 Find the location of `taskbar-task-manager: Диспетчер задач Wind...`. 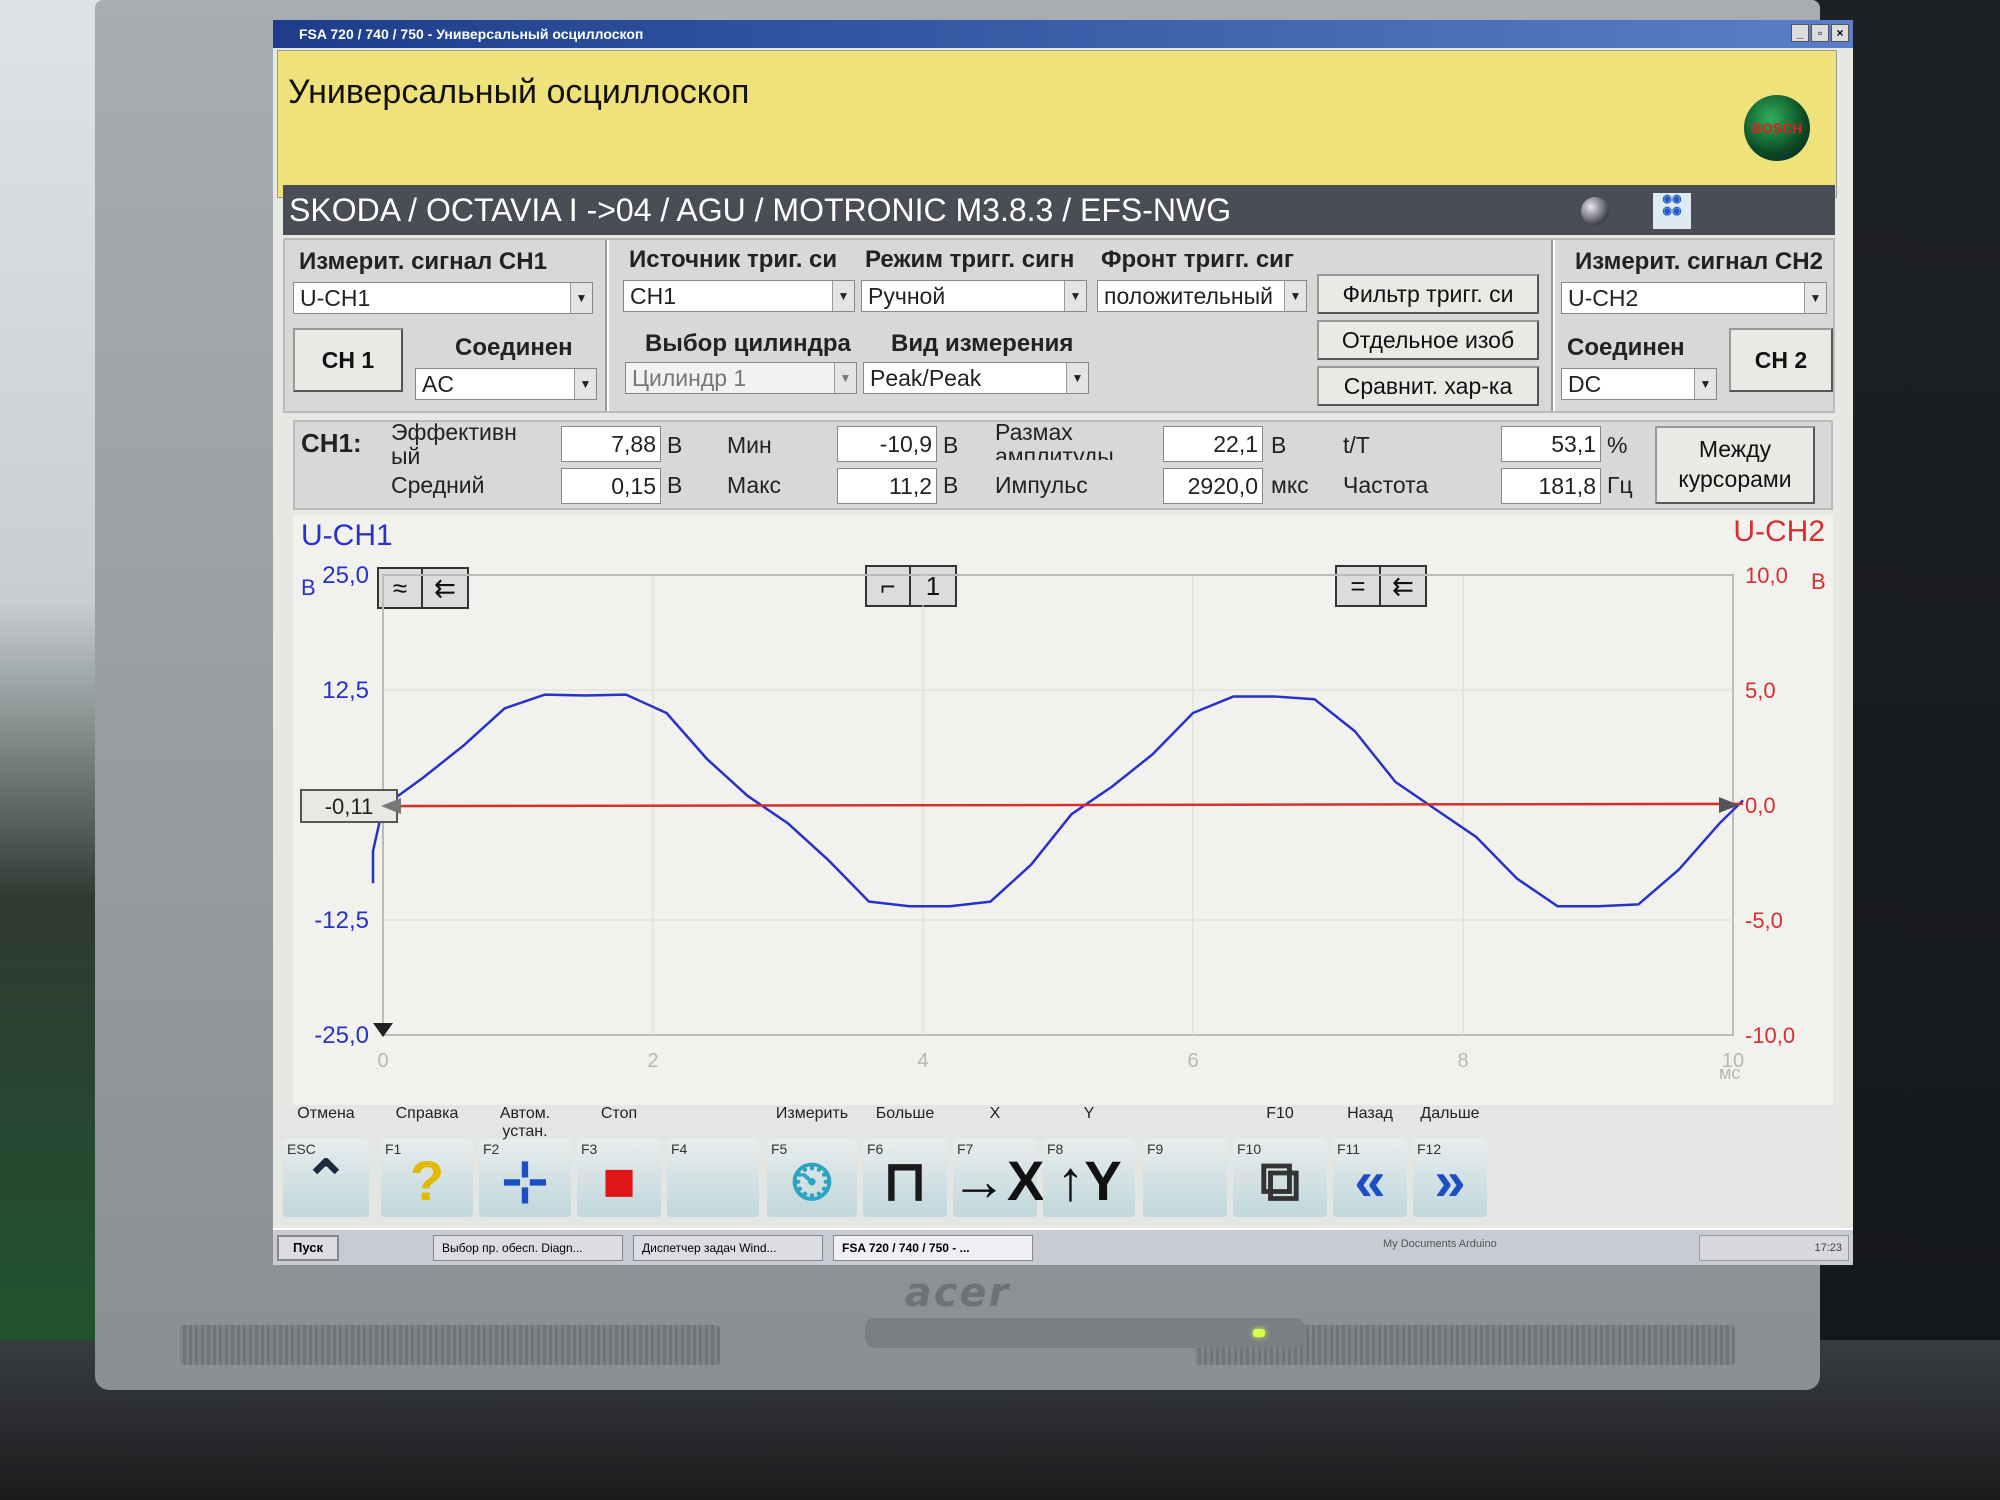

taskbar-task-manager: Диспетчер задач Wind... is located at coordinates (728, 1248).